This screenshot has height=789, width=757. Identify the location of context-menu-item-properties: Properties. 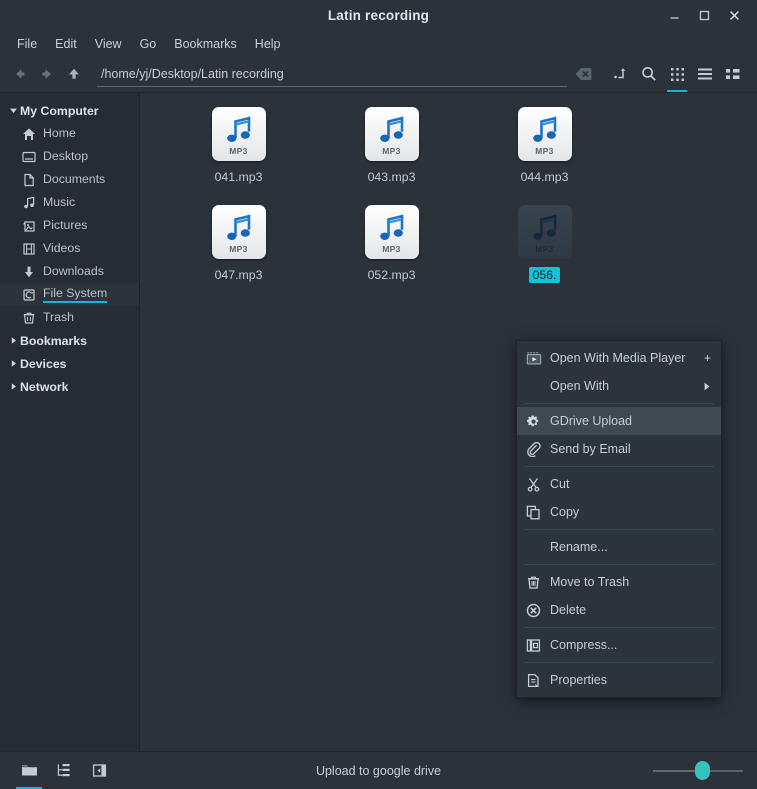
(619, 680).